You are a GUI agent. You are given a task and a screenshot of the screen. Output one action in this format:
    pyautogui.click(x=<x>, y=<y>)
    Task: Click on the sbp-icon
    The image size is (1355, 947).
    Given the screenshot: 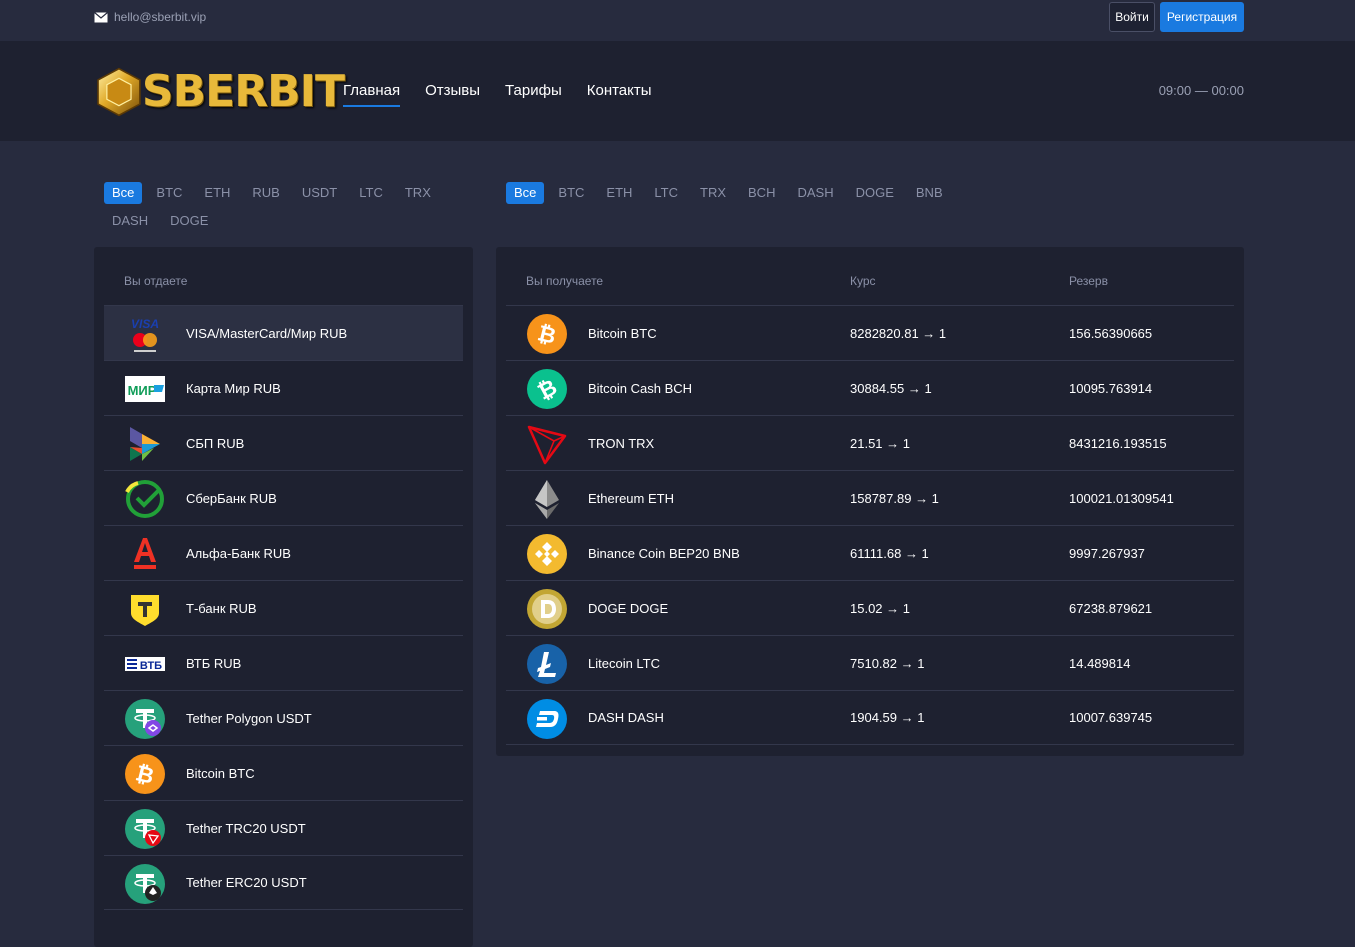 What is the action you would take?
    pyautogui.click(x=145, y=444)
    